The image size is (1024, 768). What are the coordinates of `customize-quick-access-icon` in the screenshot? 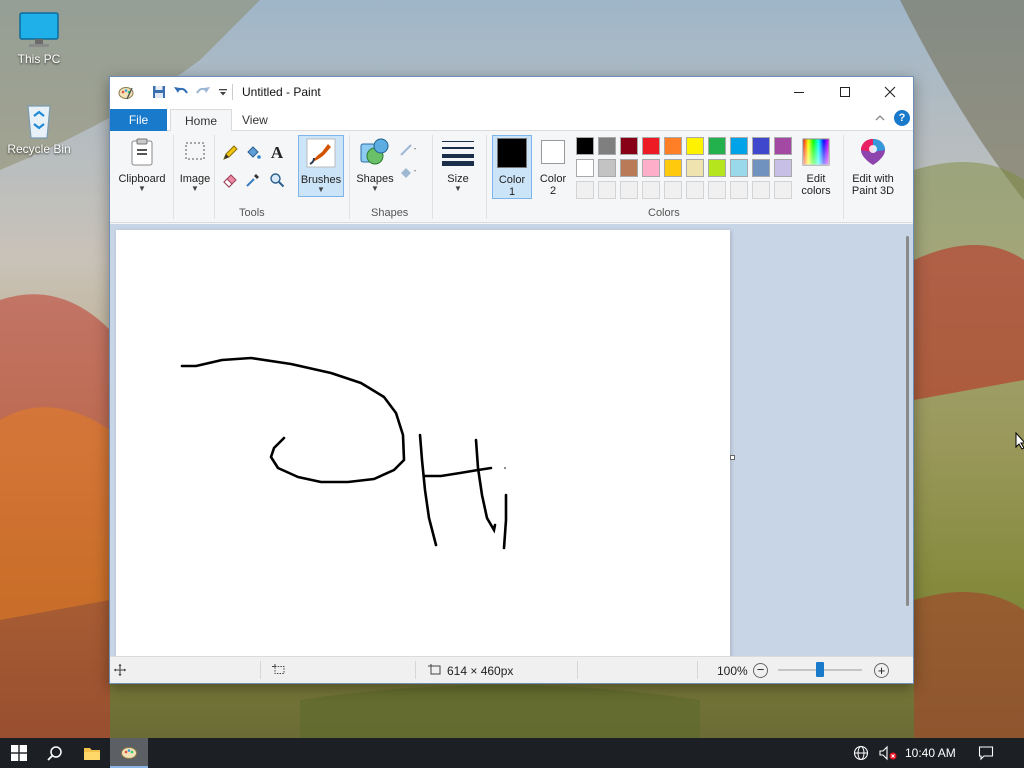 It's located at (223, 92).